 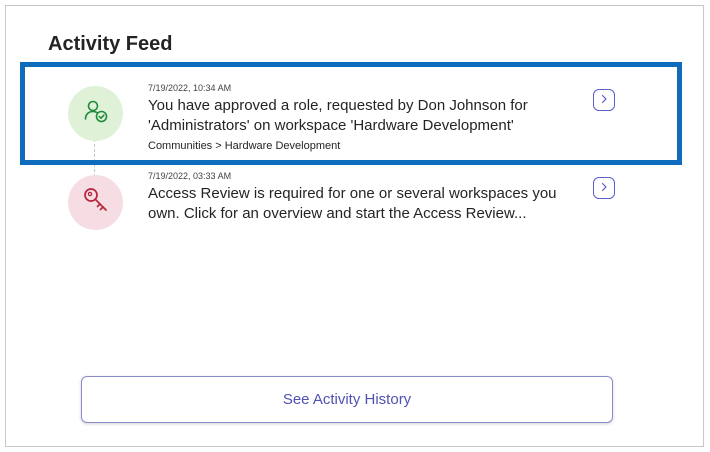 I want to click on activity-timestamp: 7/19/2022, 10:34 AM, so click(x=190, y=88).